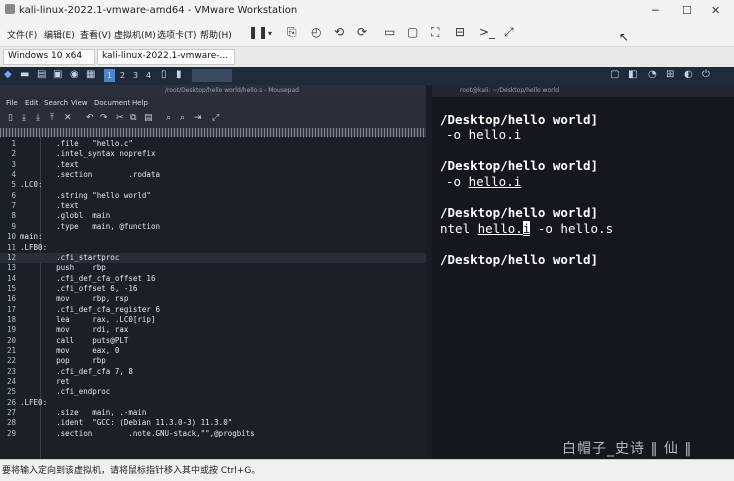 This screenshot has height=481, width=734. I want to click on mp-menu-view: View, so click(79, 103).